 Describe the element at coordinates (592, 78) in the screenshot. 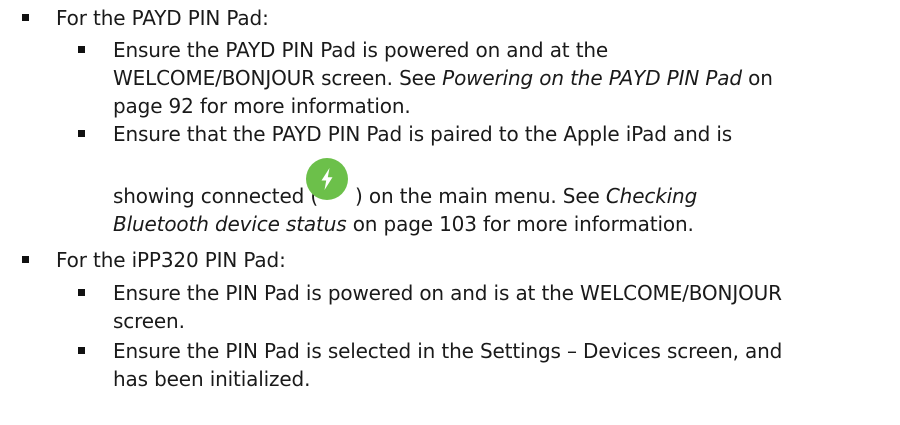

I see `powering-on-reference: Powering on the PAYD PIN Pad` at that location.